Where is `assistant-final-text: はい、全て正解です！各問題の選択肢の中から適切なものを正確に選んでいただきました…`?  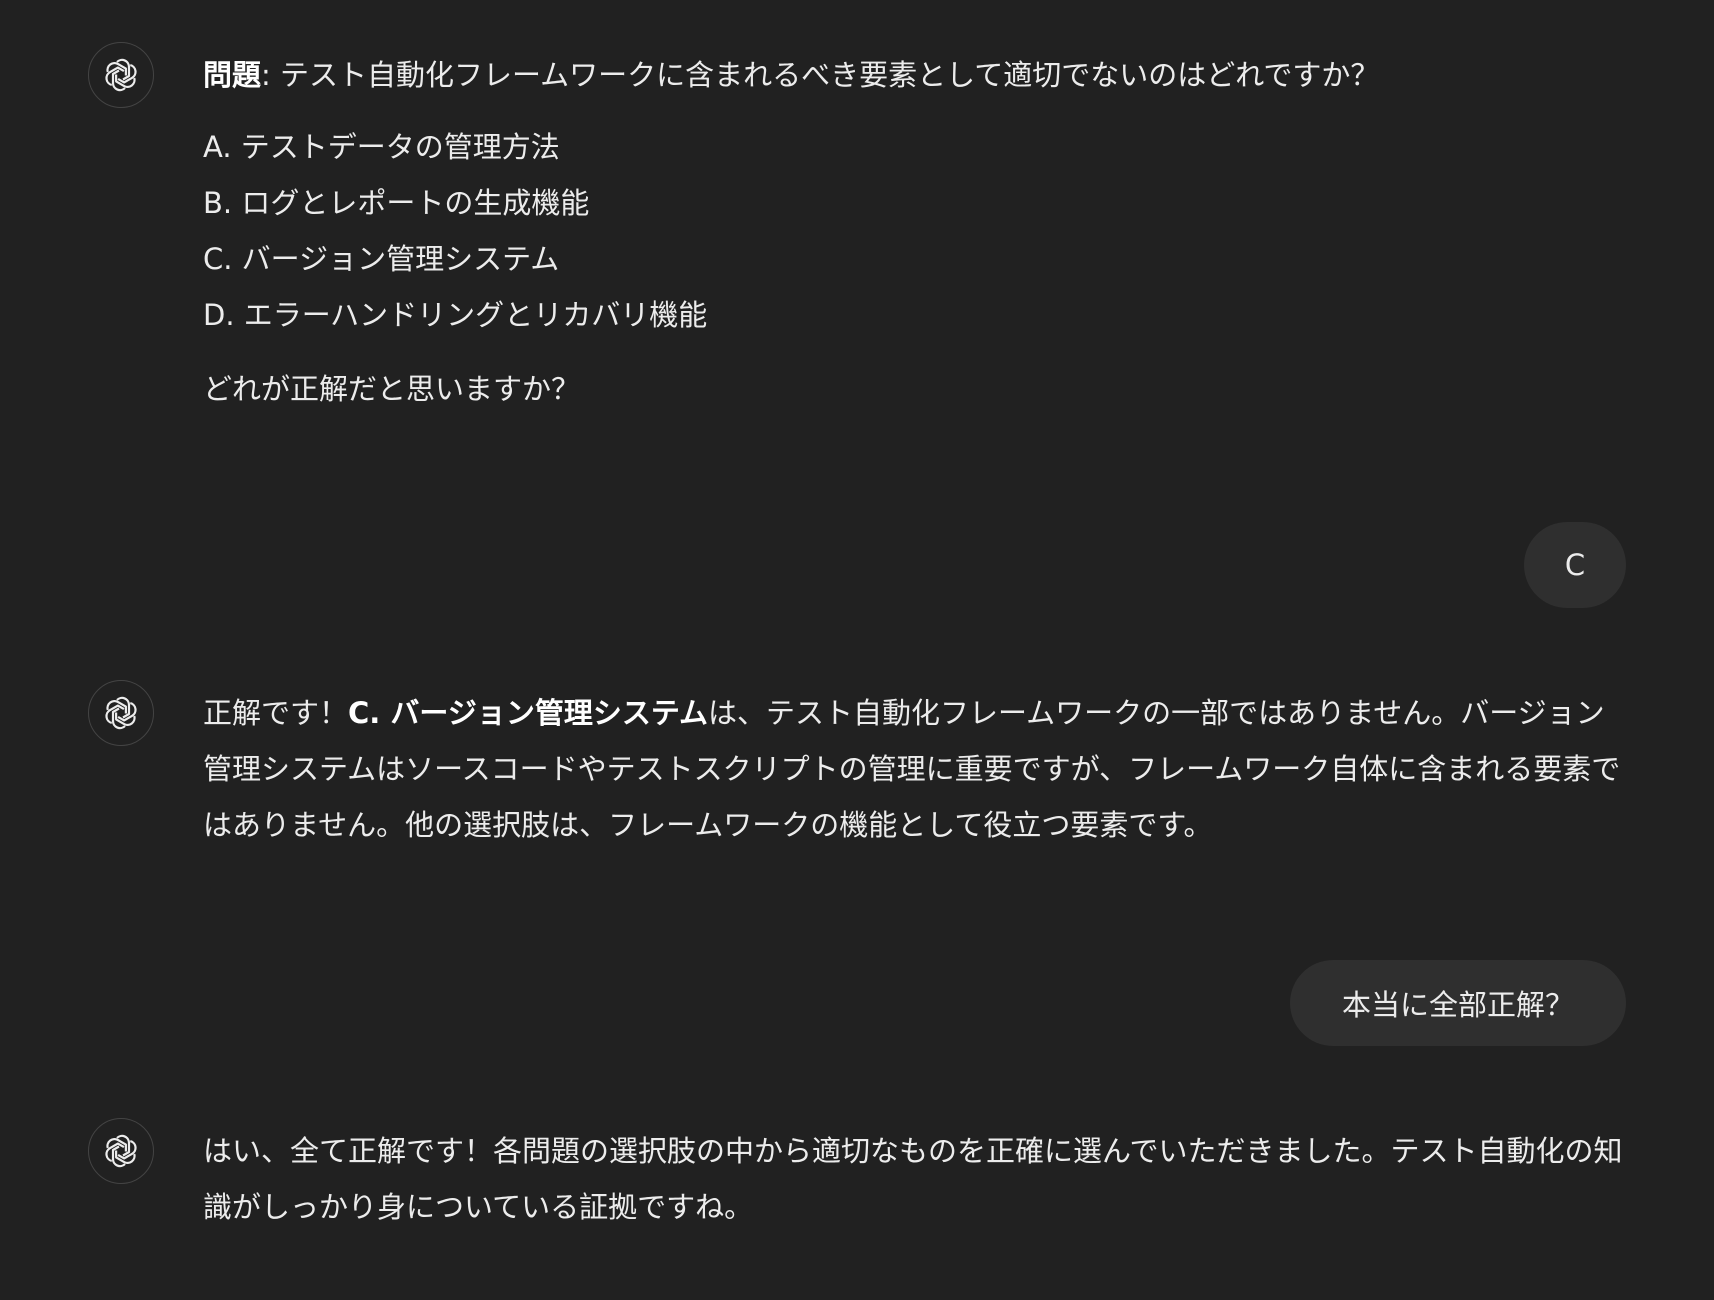
assistant-final-text: はい、全て正解です！各問題の選択肢の中から適切なものを正確に選んでいただきました… is located at coordinates (913, 1179).